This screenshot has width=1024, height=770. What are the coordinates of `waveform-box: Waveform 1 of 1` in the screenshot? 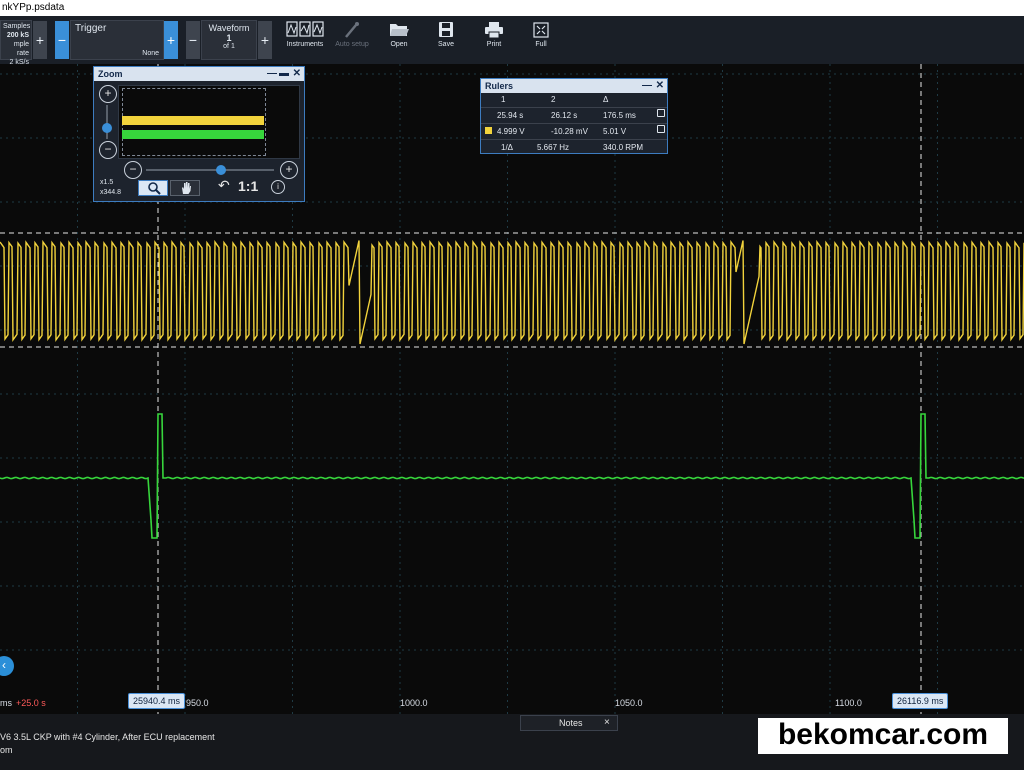 It's located at (229, 40).